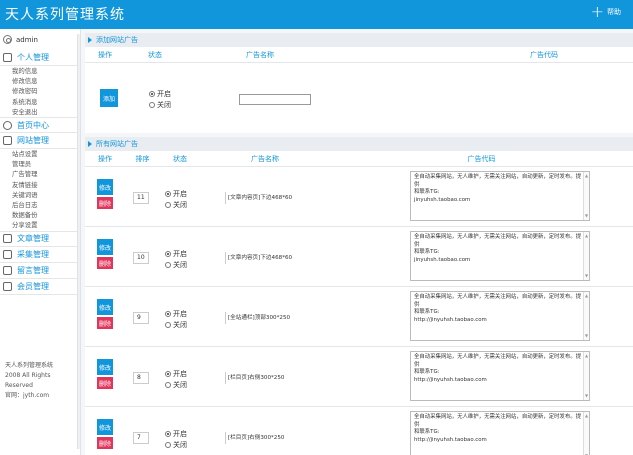 Image resolution: width=633 pixels, height=455 pixels. Describe the element at coordinates (279, 318) in the screenshot. I see `ad-name-field: [全站通栏]顶部300*250` at that location.